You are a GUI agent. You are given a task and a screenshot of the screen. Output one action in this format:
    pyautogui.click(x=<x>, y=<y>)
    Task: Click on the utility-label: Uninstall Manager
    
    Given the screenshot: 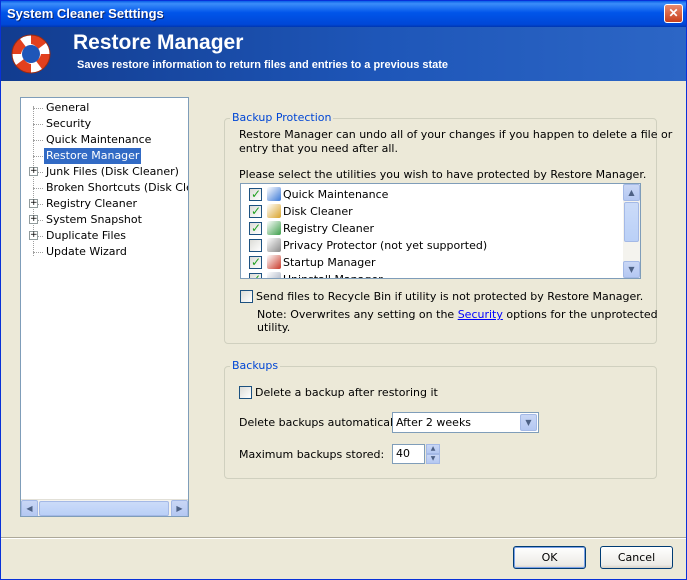 What is the action you would take?
    pyautogui.click(x=333, y=275)
    